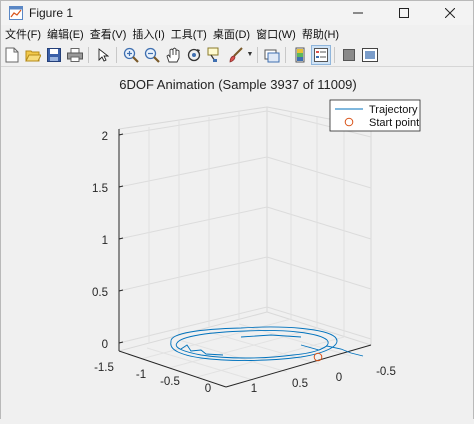  I want to click on brush-dropdown-caret-icon: ▼, so click(250, 54).